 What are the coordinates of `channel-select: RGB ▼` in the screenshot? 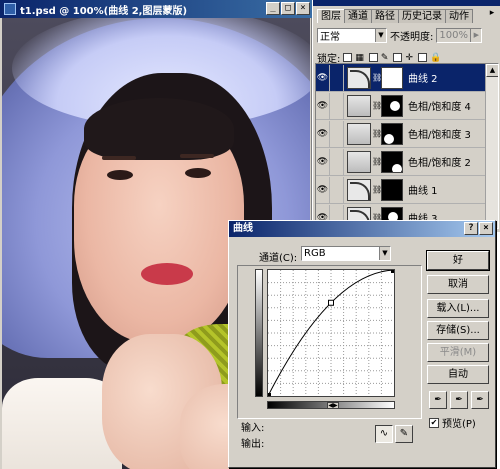 It's located at (346, 253).